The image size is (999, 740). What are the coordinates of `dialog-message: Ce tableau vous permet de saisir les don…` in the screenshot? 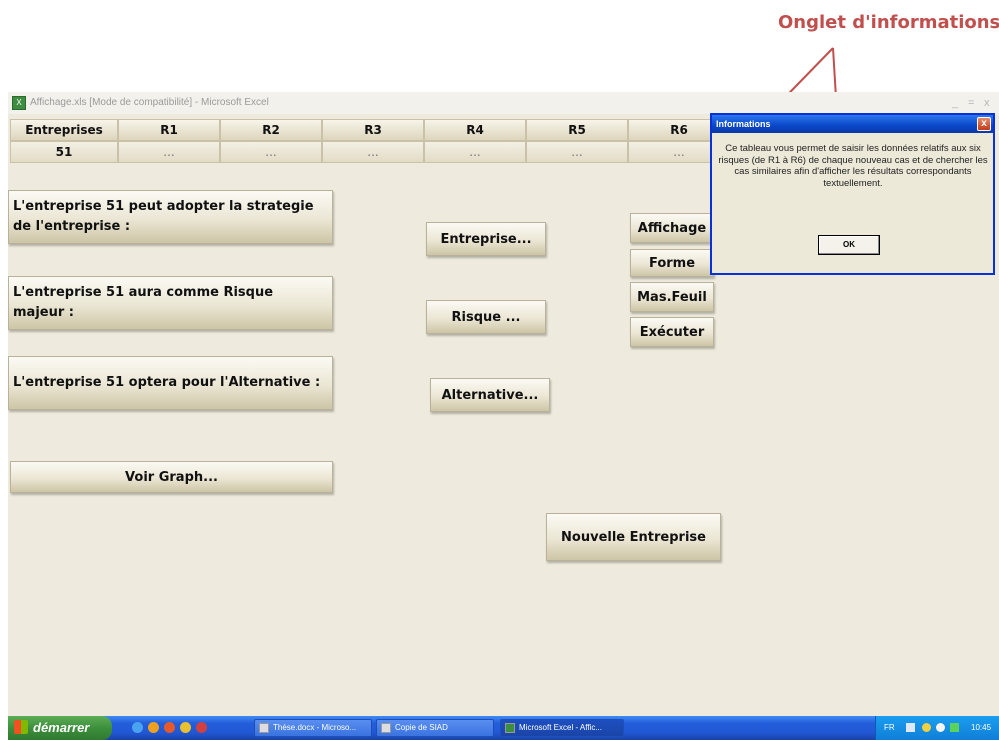 It's located at (853, 166).